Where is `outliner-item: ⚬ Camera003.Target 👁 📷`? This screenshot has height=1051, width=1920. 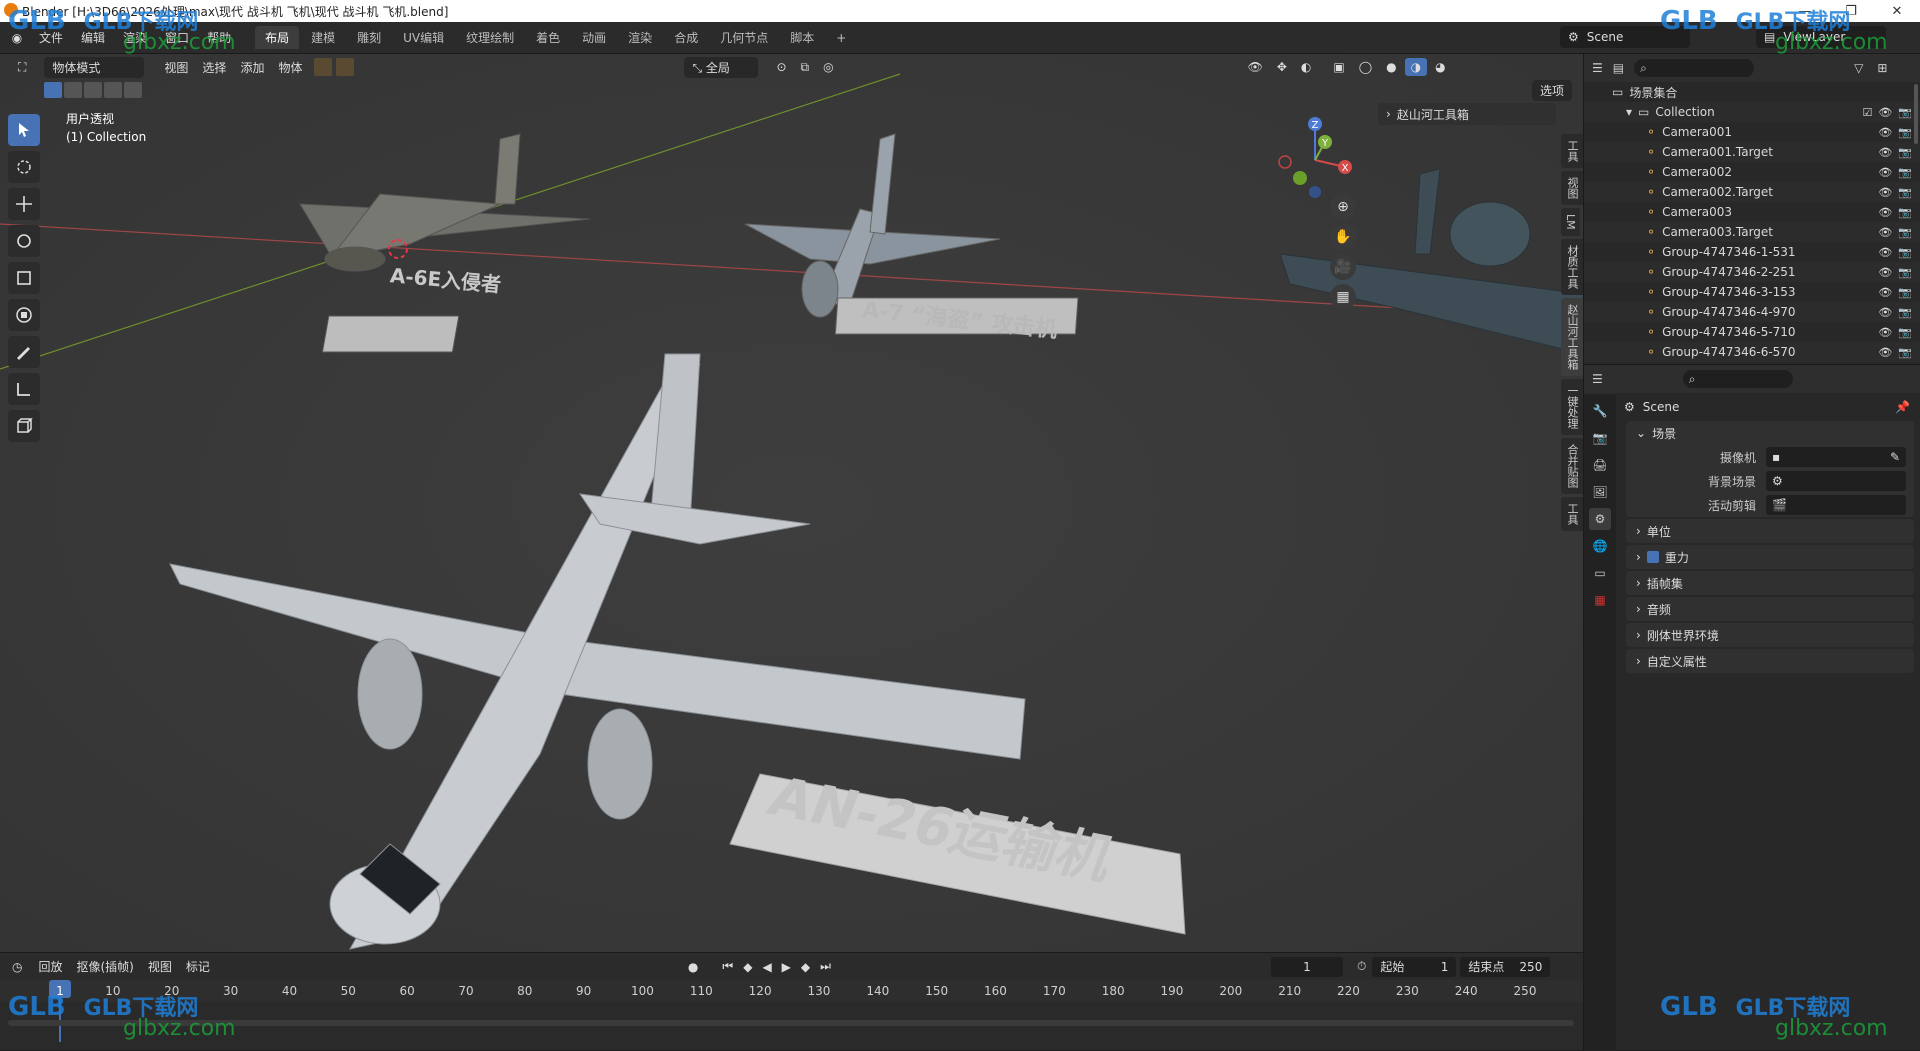
outliner-item: ⚬ Camera003.Target 👁 📷 is located at coordinates (1752, 232).